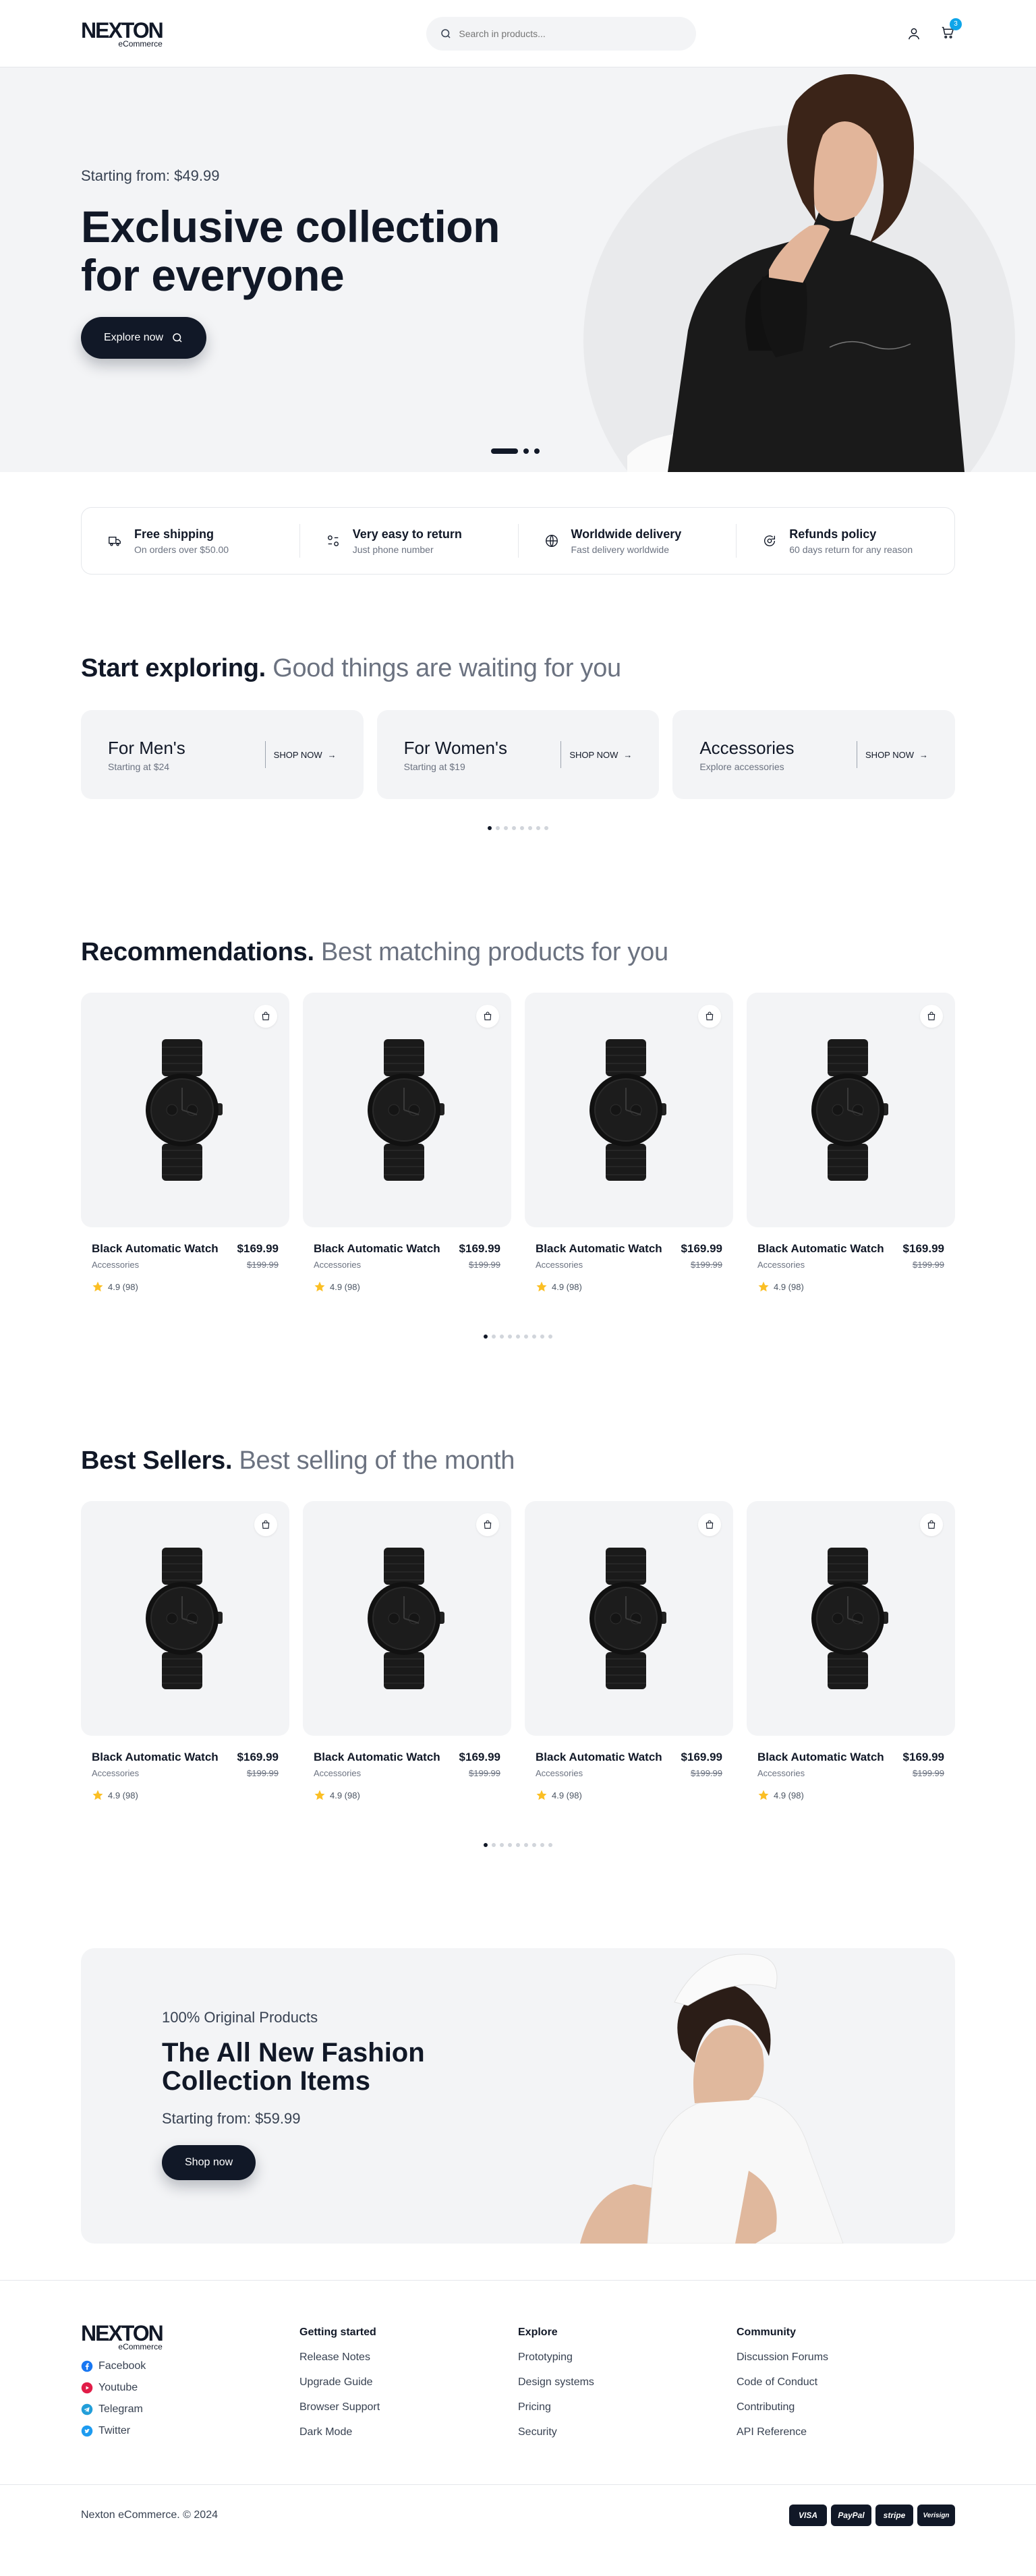  Describe the element at coordinates (627, 2407) in the screenshot. I see `footer-link: Pricing` at that location.